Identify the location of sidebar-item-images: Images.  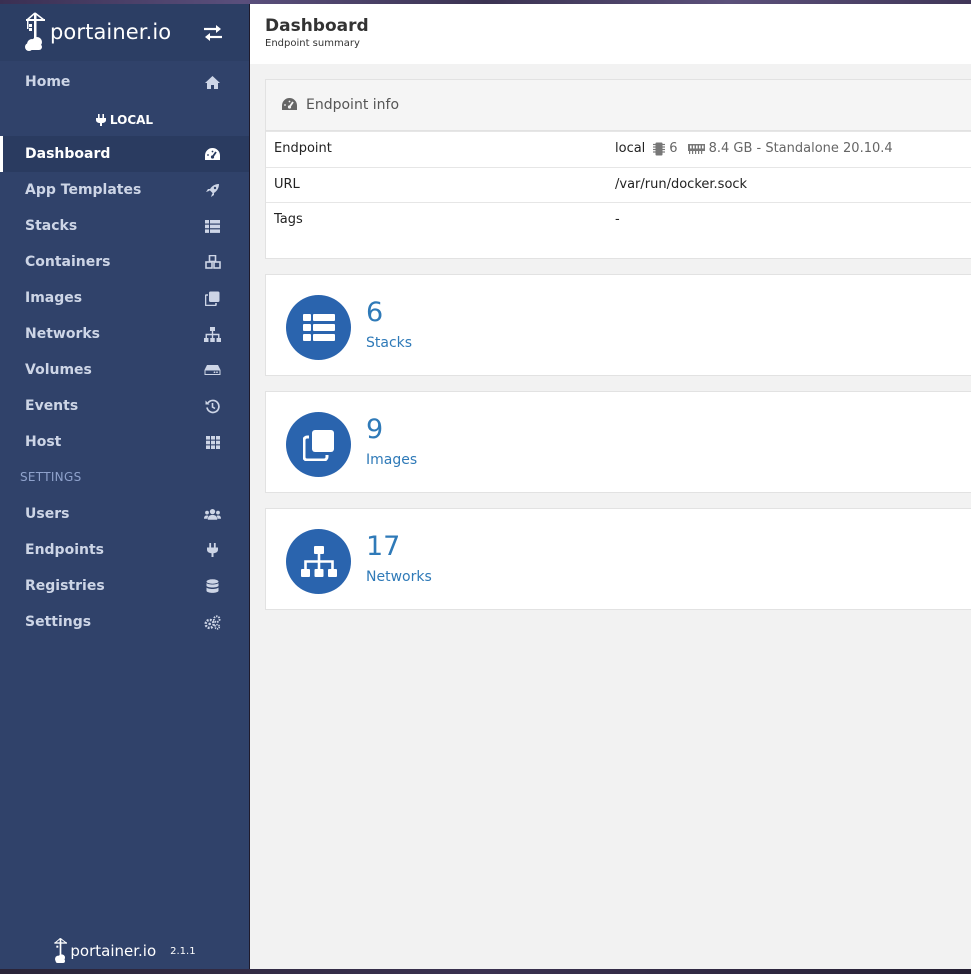
(124, 298).